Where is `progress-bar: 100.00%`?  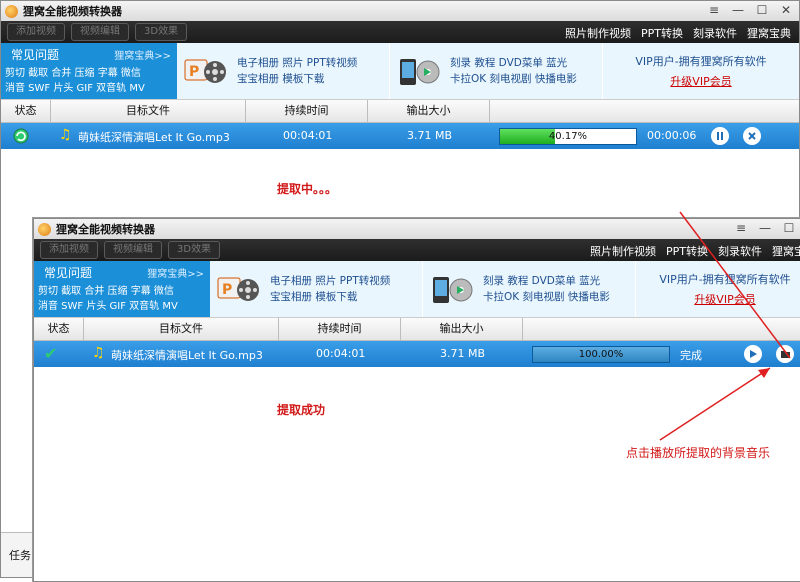 progress-bar: 100.00% is located at coordinates (601, 354).